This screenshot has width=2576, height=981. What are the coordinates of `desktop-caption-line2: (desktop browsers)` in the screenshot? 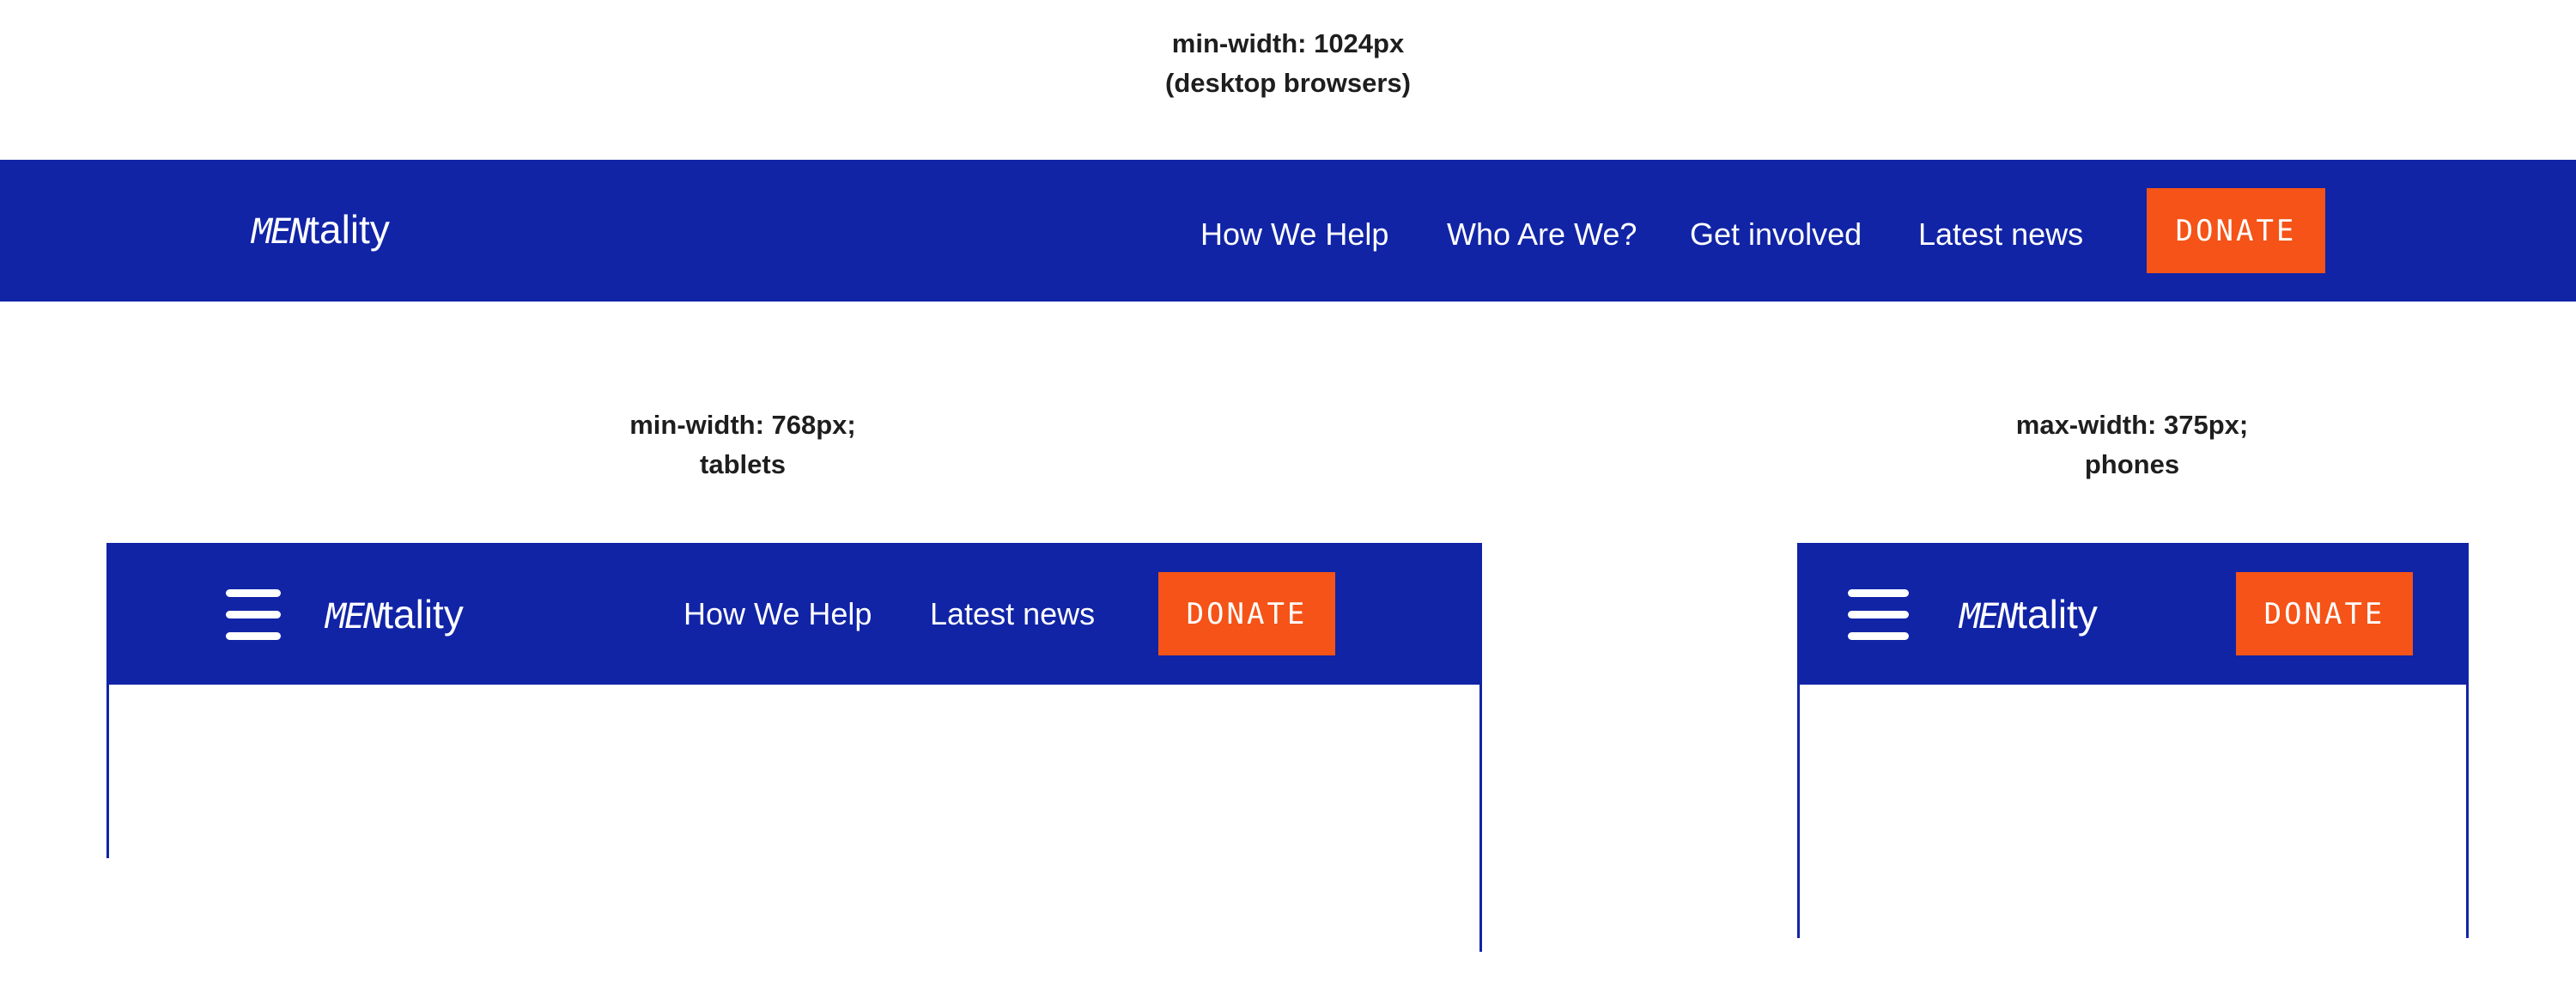 It's located at (1288, 83).